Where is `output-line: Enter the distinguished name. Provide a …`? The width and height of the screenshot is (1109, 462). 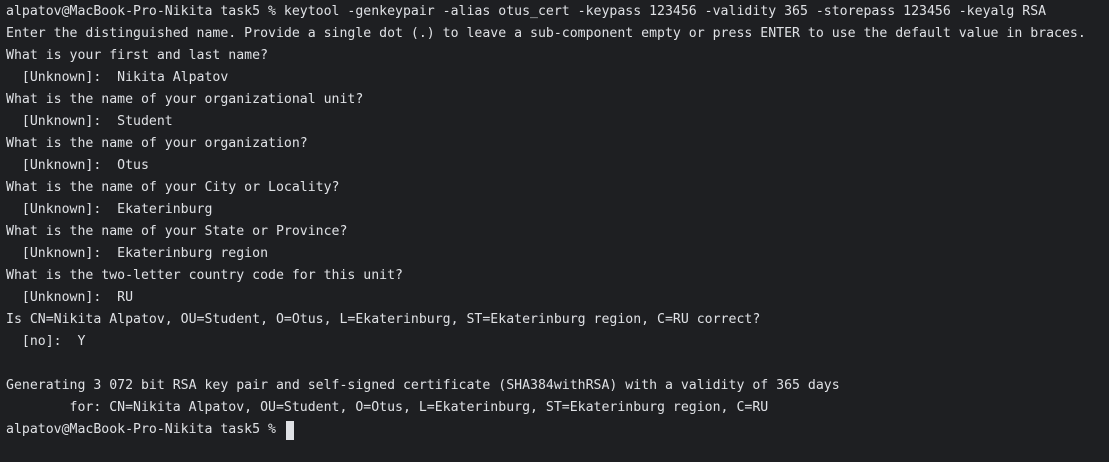
output-line: Enter the distinguished name. Provide a … is located at coordinates (546, 33).